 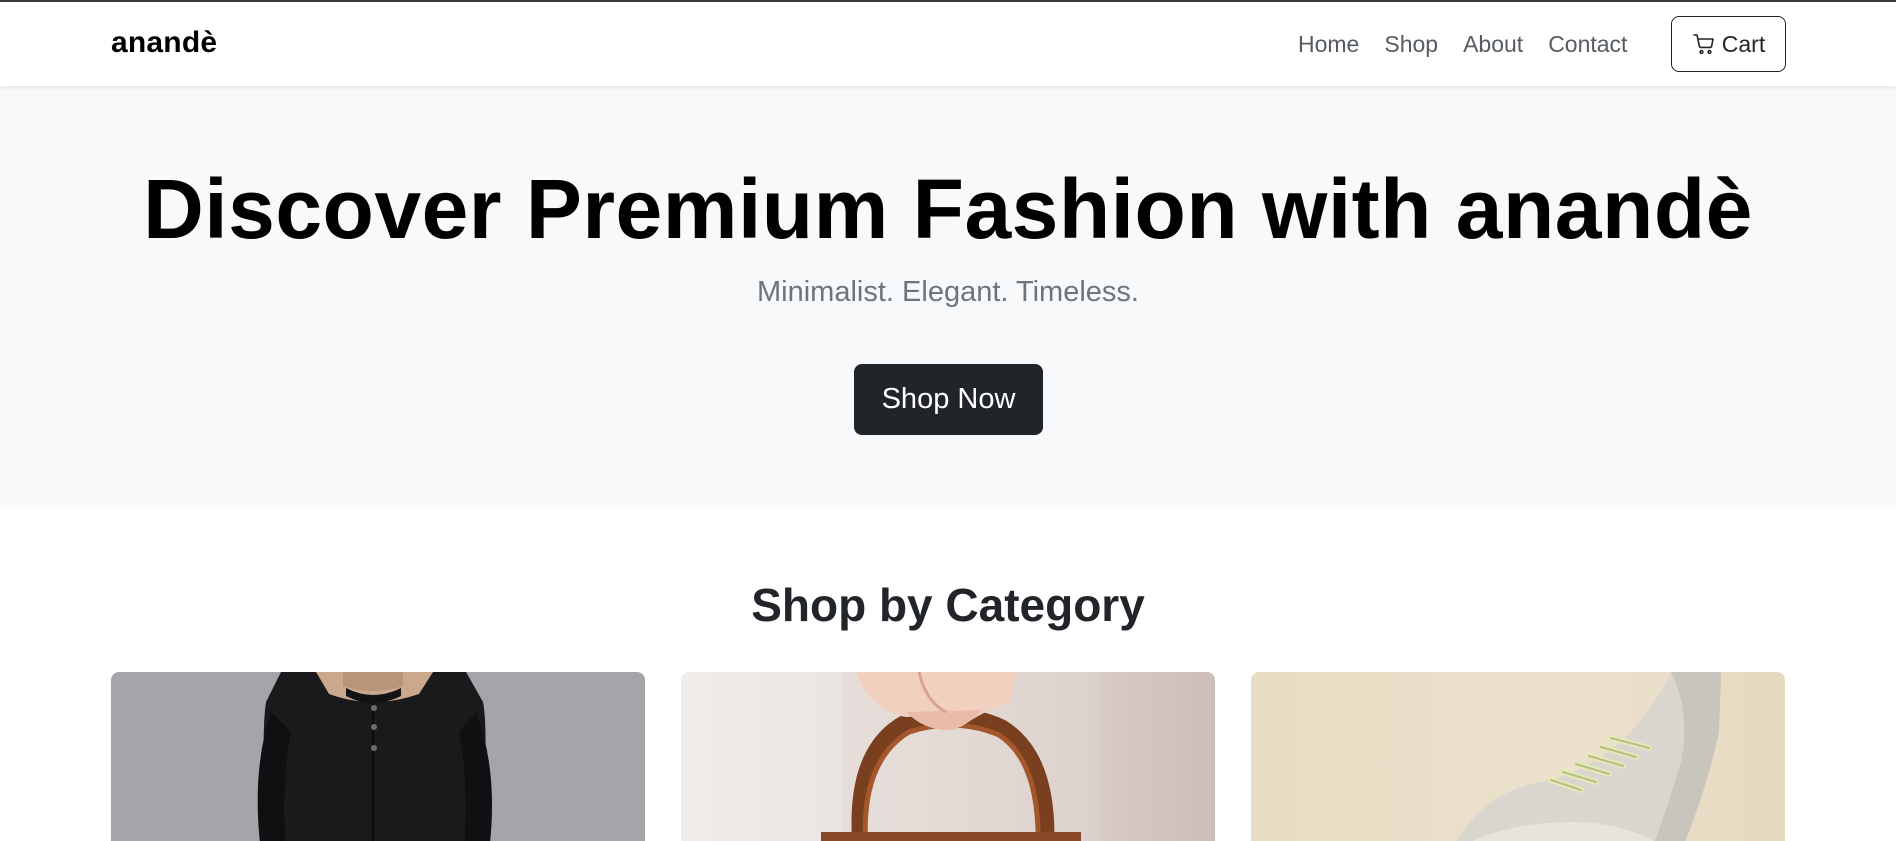 I want to click on black-shirt-image, so click(x=374, y=756).